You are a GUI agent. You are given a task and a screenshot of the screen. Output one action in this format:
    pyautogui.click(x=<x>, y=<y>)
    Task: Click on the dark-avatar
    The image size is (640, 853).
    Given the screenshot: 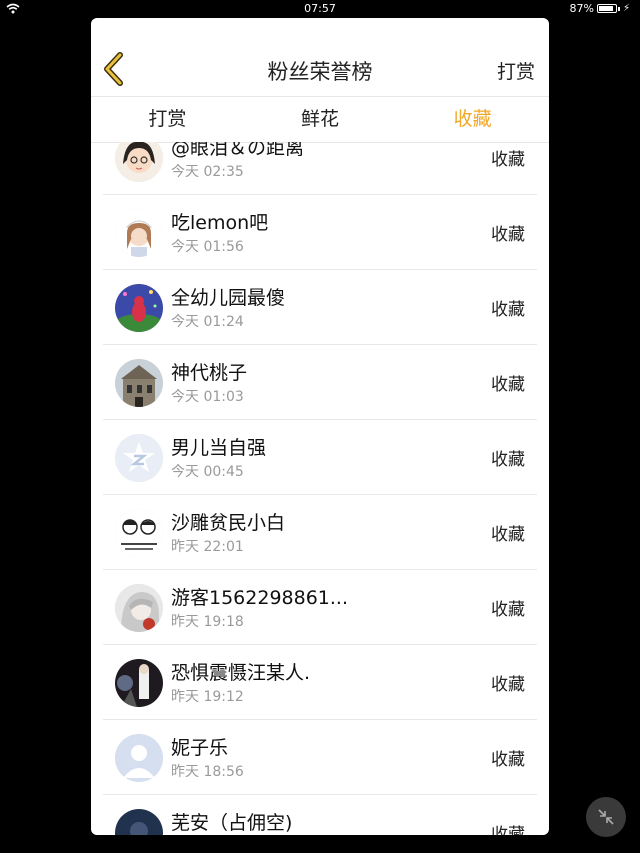 What is the action you would take?
    pyautogui.click(x=139, y=822)
    